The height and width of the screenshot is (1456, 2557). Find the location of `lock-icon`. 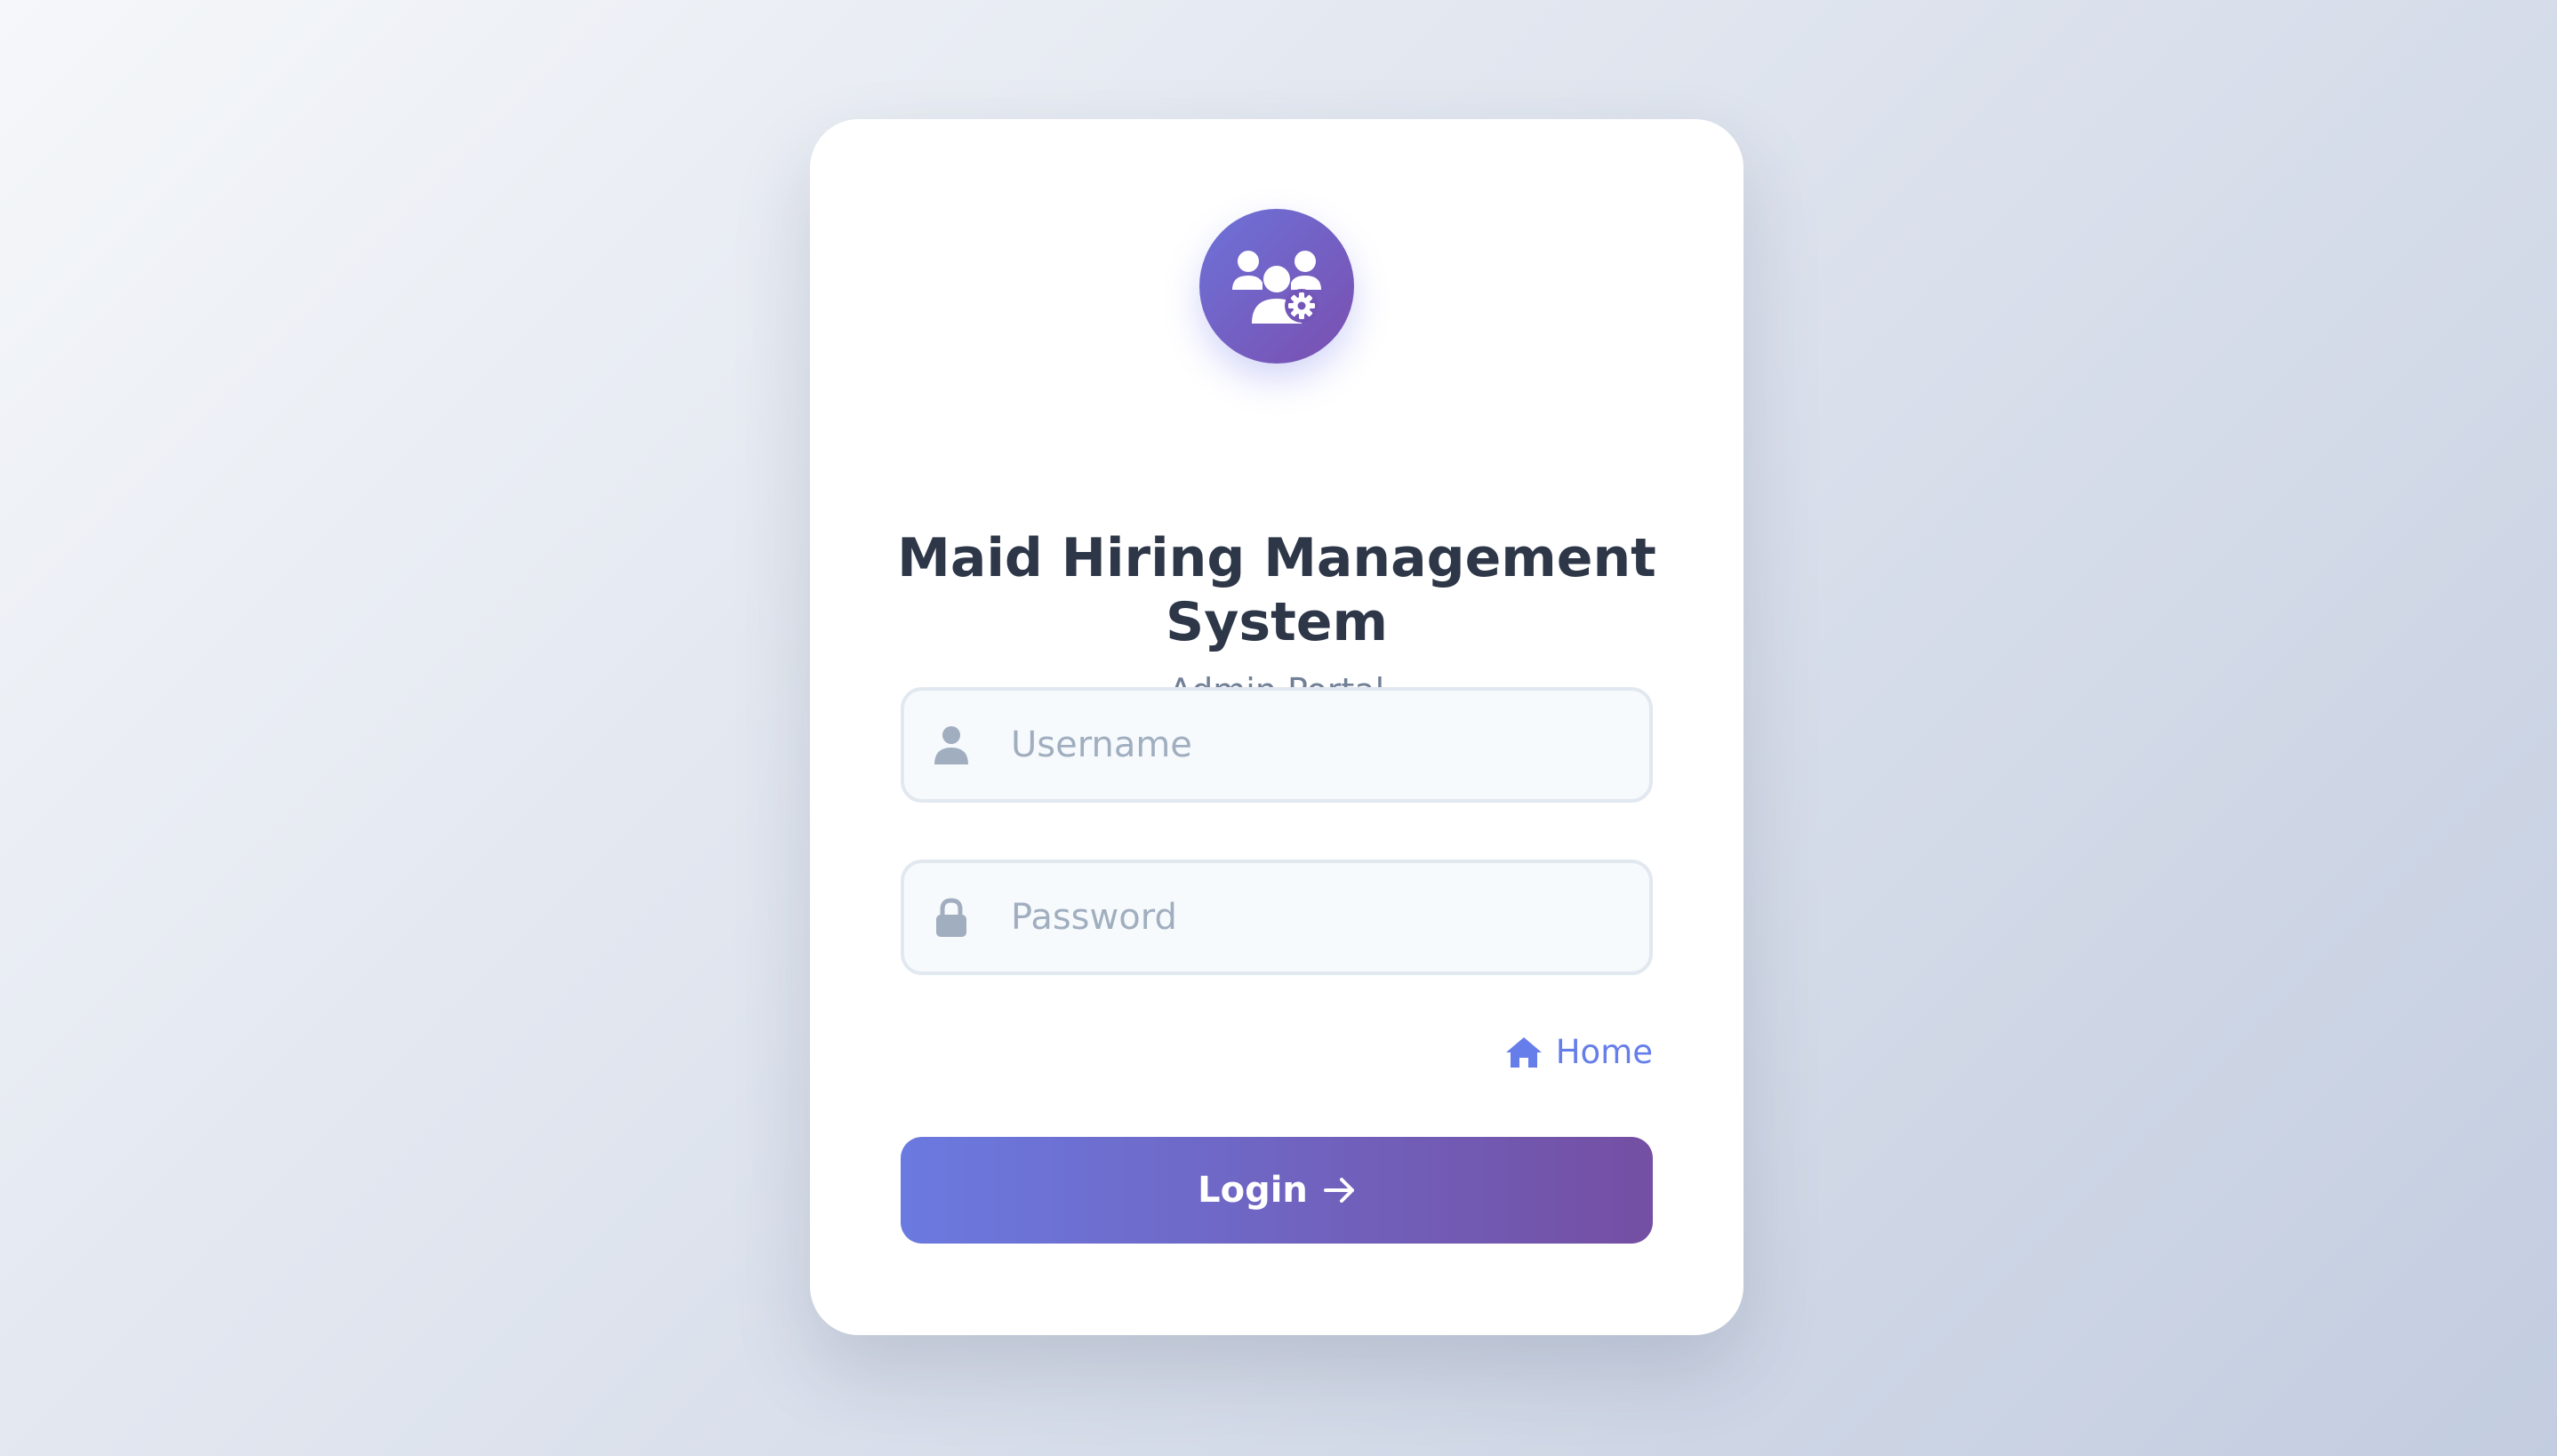

lock-icon is located at coordinates (951, 917).